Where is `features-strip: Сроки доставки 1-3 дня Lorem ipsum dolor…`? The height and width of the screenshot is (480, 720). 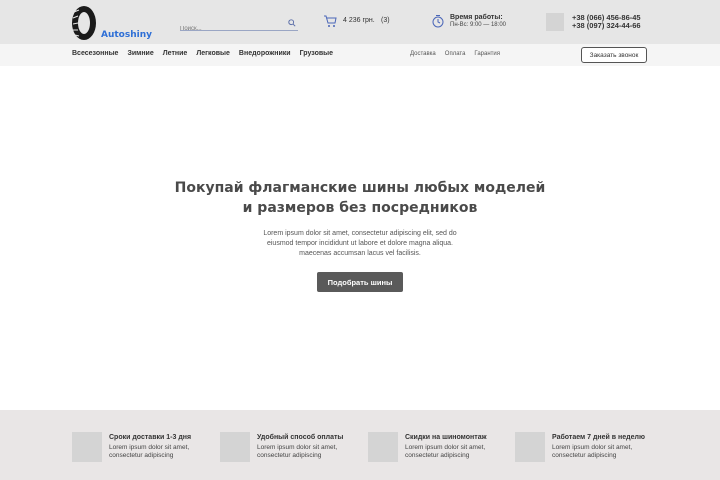
features-strip: Сроки доставки 1-3 дня Lorem ipsum dolor… is located at coordinates (360, 445).